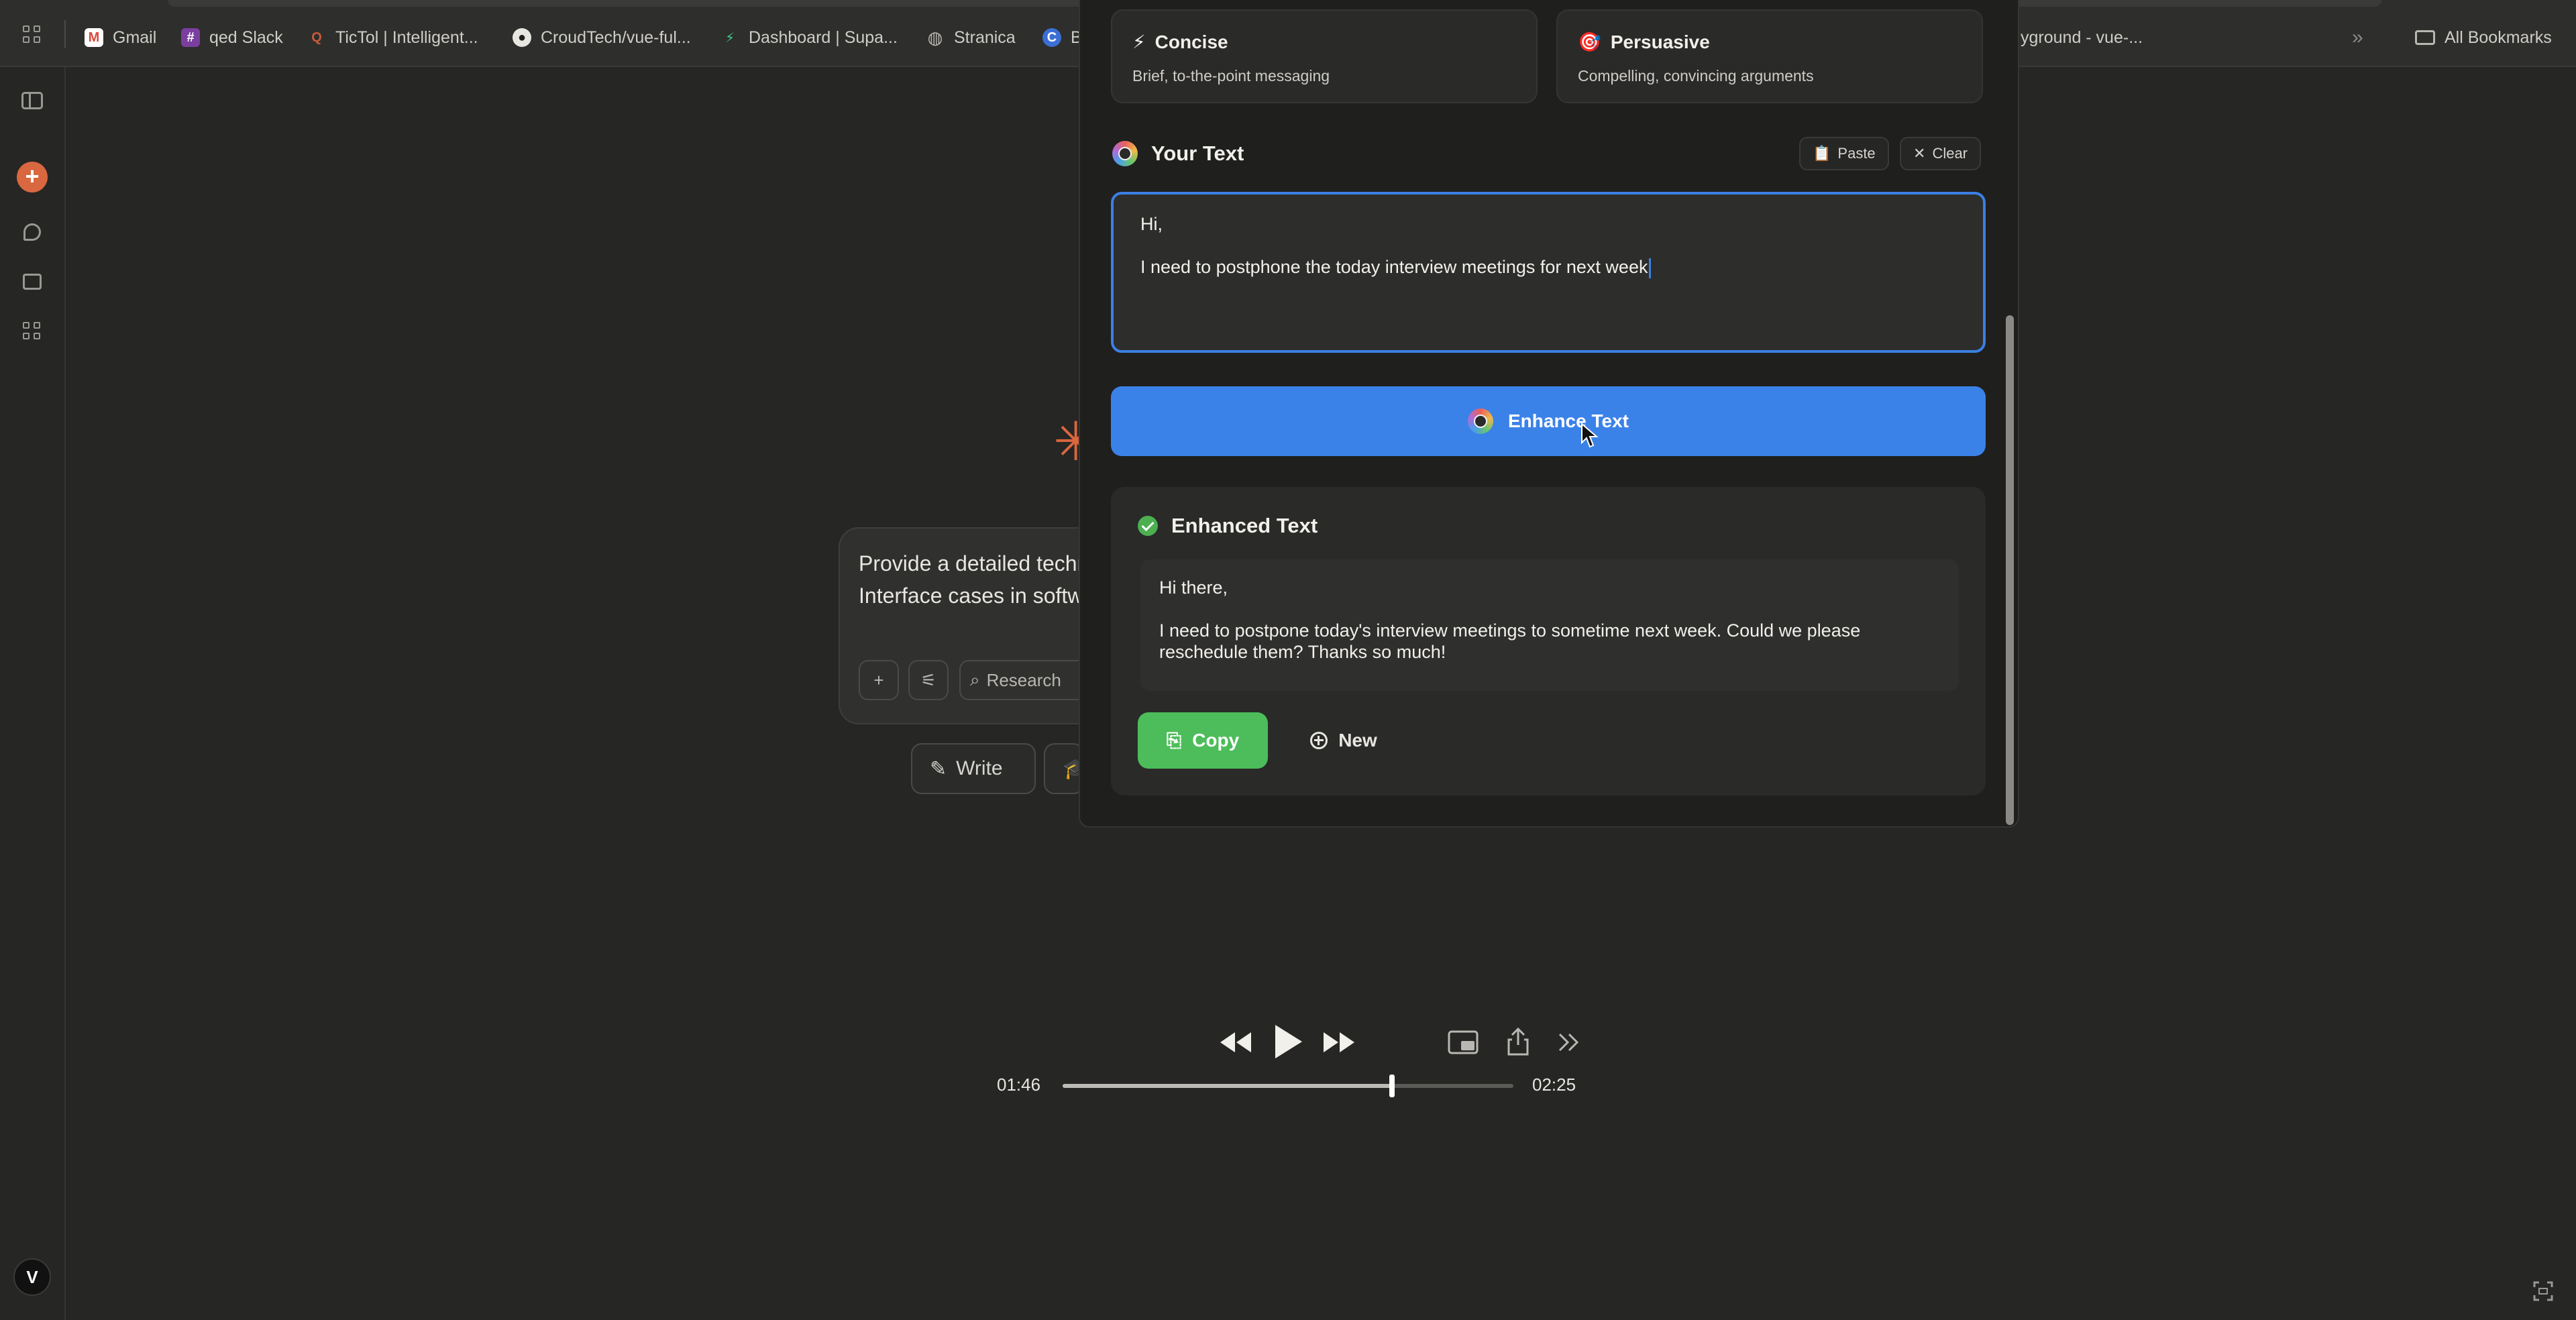  I want to click on slack-icon: #, so click(190, 38).